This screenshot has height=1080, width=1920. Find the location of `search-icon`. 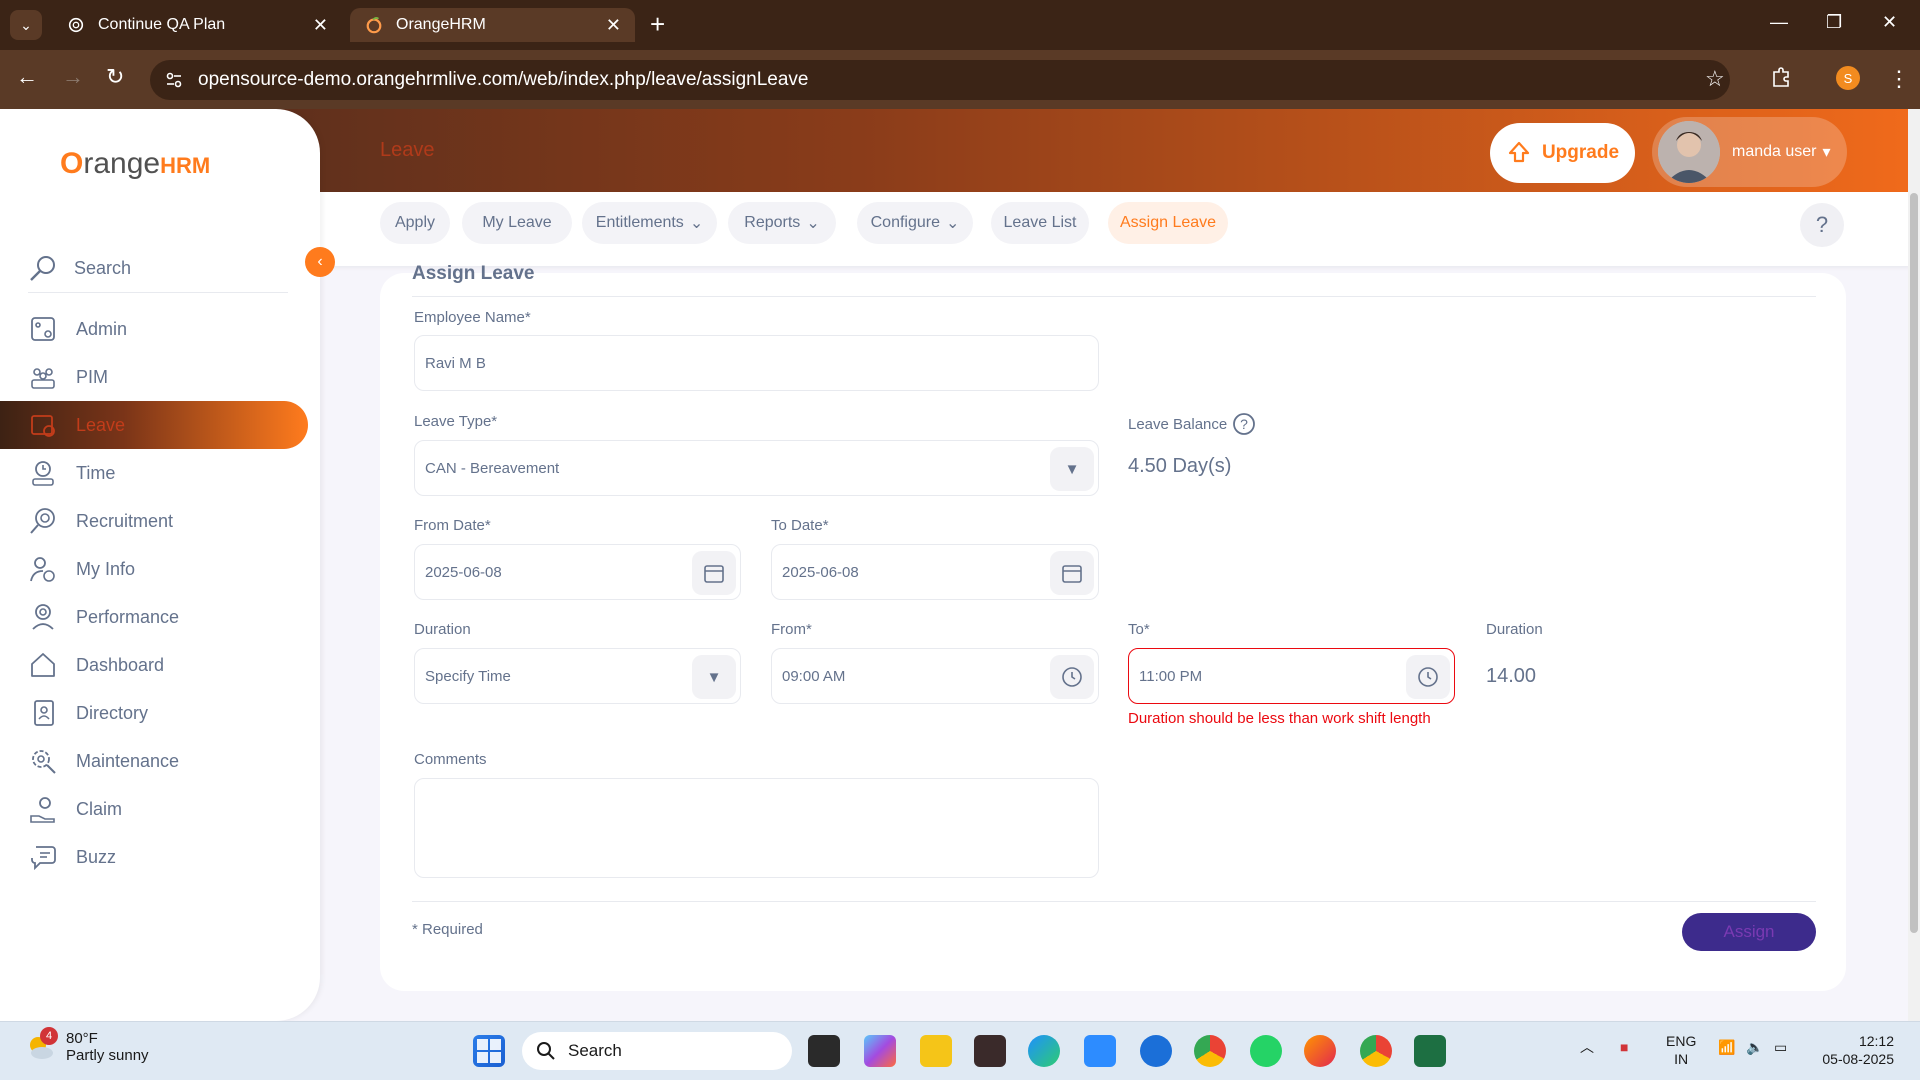

search-icon is located at coordinates (42, 268).